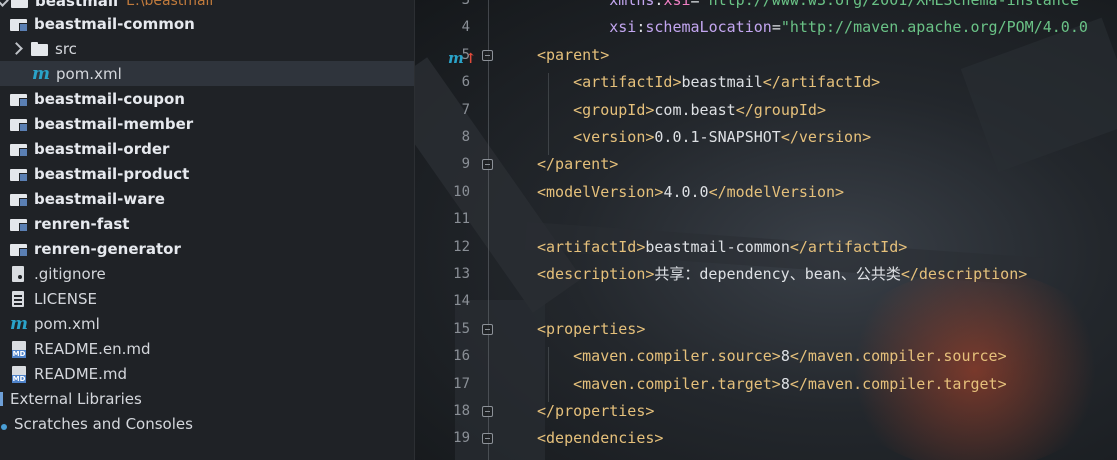 This screenshot has width=1117, height=460. I want to click on tree-item: beastmail-product, so click(207, 173).